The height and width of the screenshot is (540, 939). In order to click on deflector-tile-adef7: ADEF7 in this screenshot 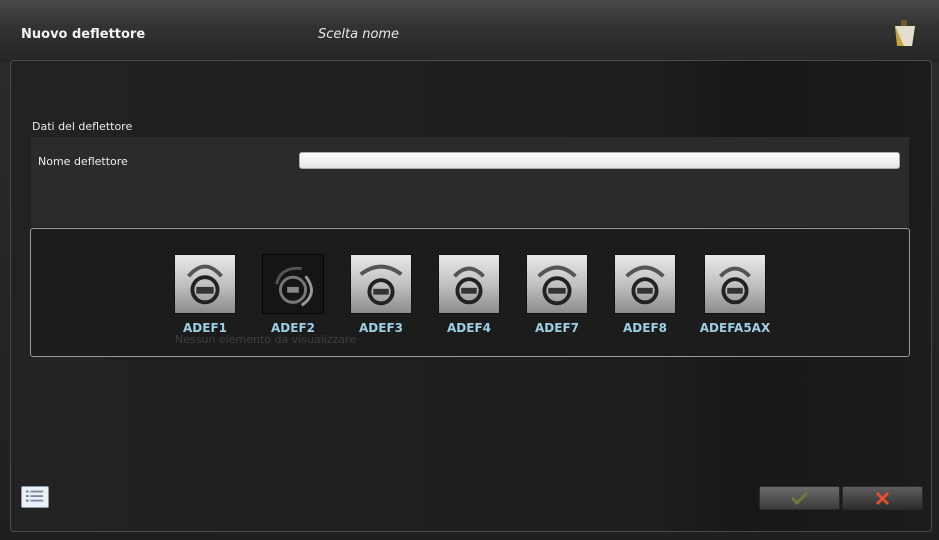, I will do `click(557, 294)`.